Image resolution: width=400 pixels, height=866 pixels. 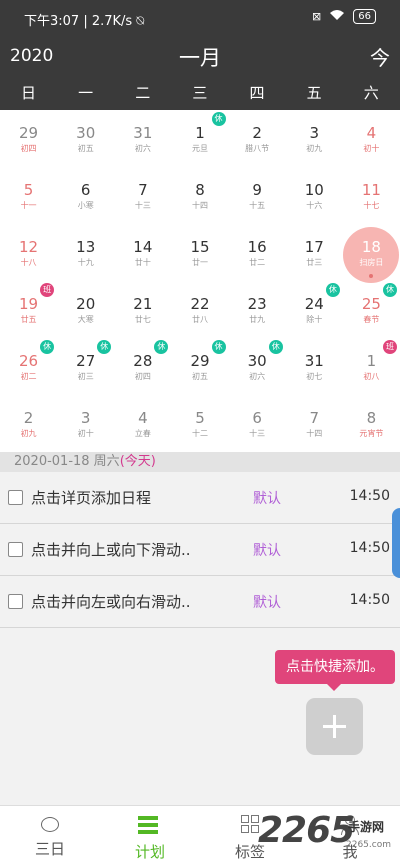 I want to click on calendar-day: 17 廿三, so click(x=314, y=252).